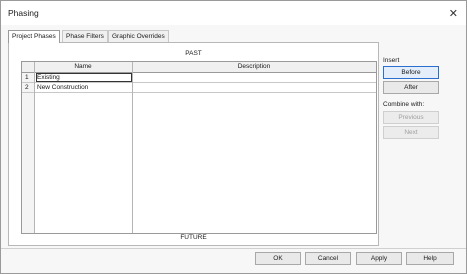  I want to click on help-button: Help, so click(430, 258).